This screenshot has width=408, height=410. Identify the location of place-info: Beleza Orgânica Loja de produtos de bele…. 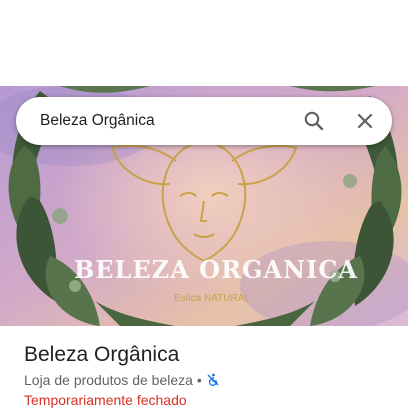
(209, 375).